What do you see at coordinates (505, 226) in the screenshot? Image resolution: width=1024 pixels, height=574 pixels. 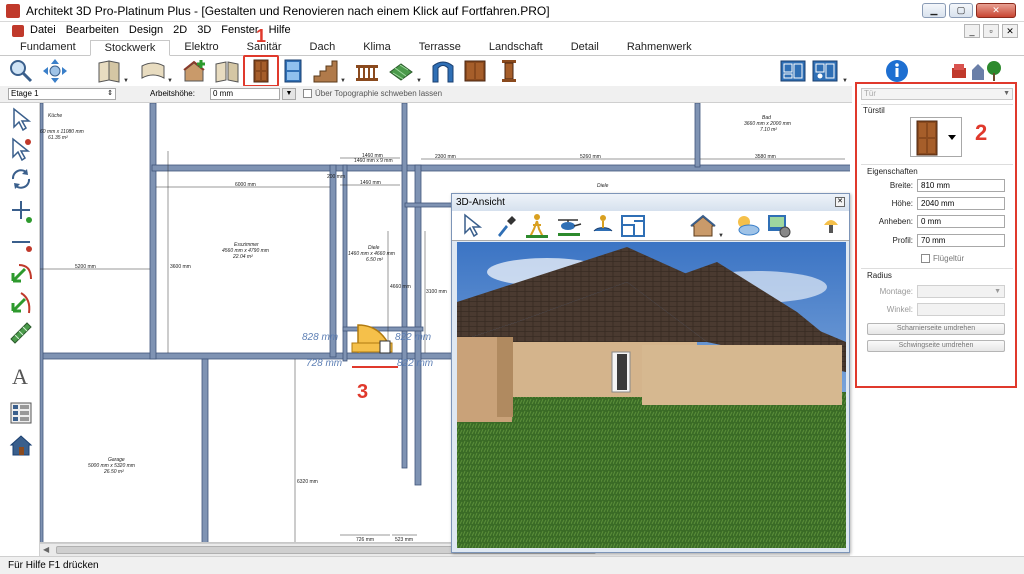 I see `eyedropper-icon` at bounding box center [505, 226].